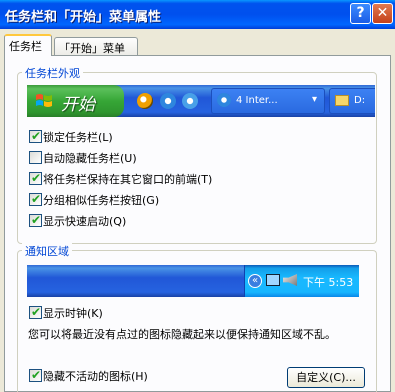  I want to click on checkbox-box, so click(35, 157).